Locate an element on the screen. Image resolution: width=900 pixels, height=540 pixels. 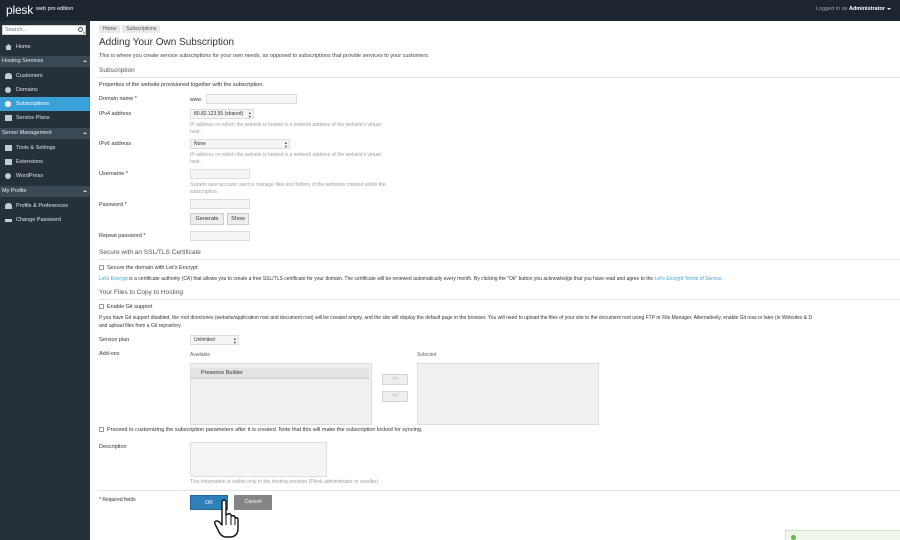
available-label: Available is located at coordinates (200, 355).